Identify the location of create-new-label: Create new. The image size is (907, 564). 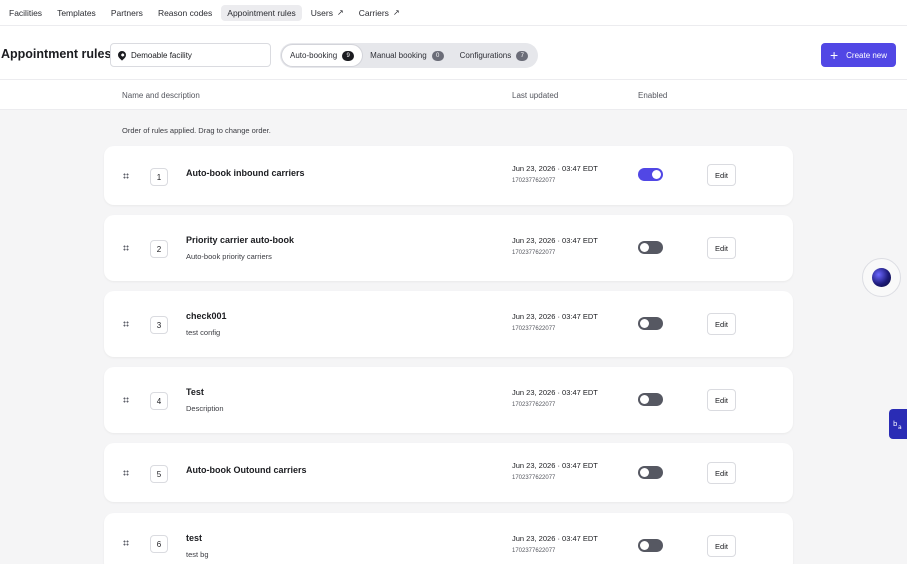
(867, 55).